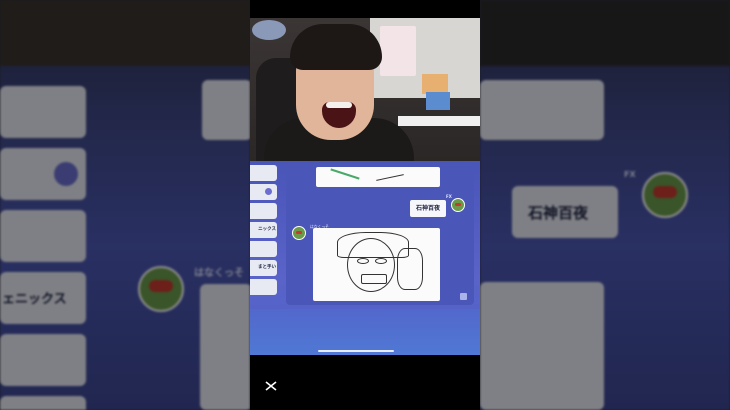 The width and height of the screenshot is (730, 410). I want to click on left-list-item: ェニックス, so click(43, 298).